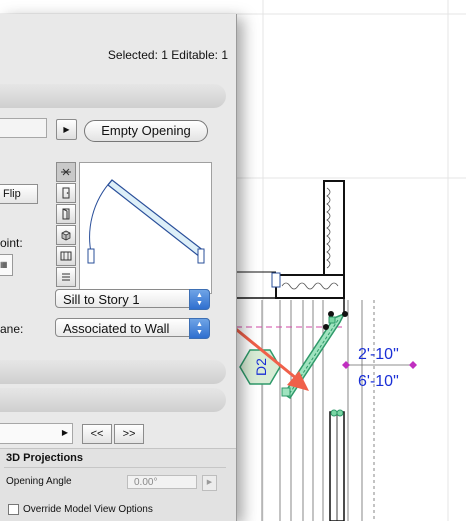 This screenshot has height=521, width=466. Describe the element at coordinates (23, 128) in the screenshot. I see `library-part-field` at that location.